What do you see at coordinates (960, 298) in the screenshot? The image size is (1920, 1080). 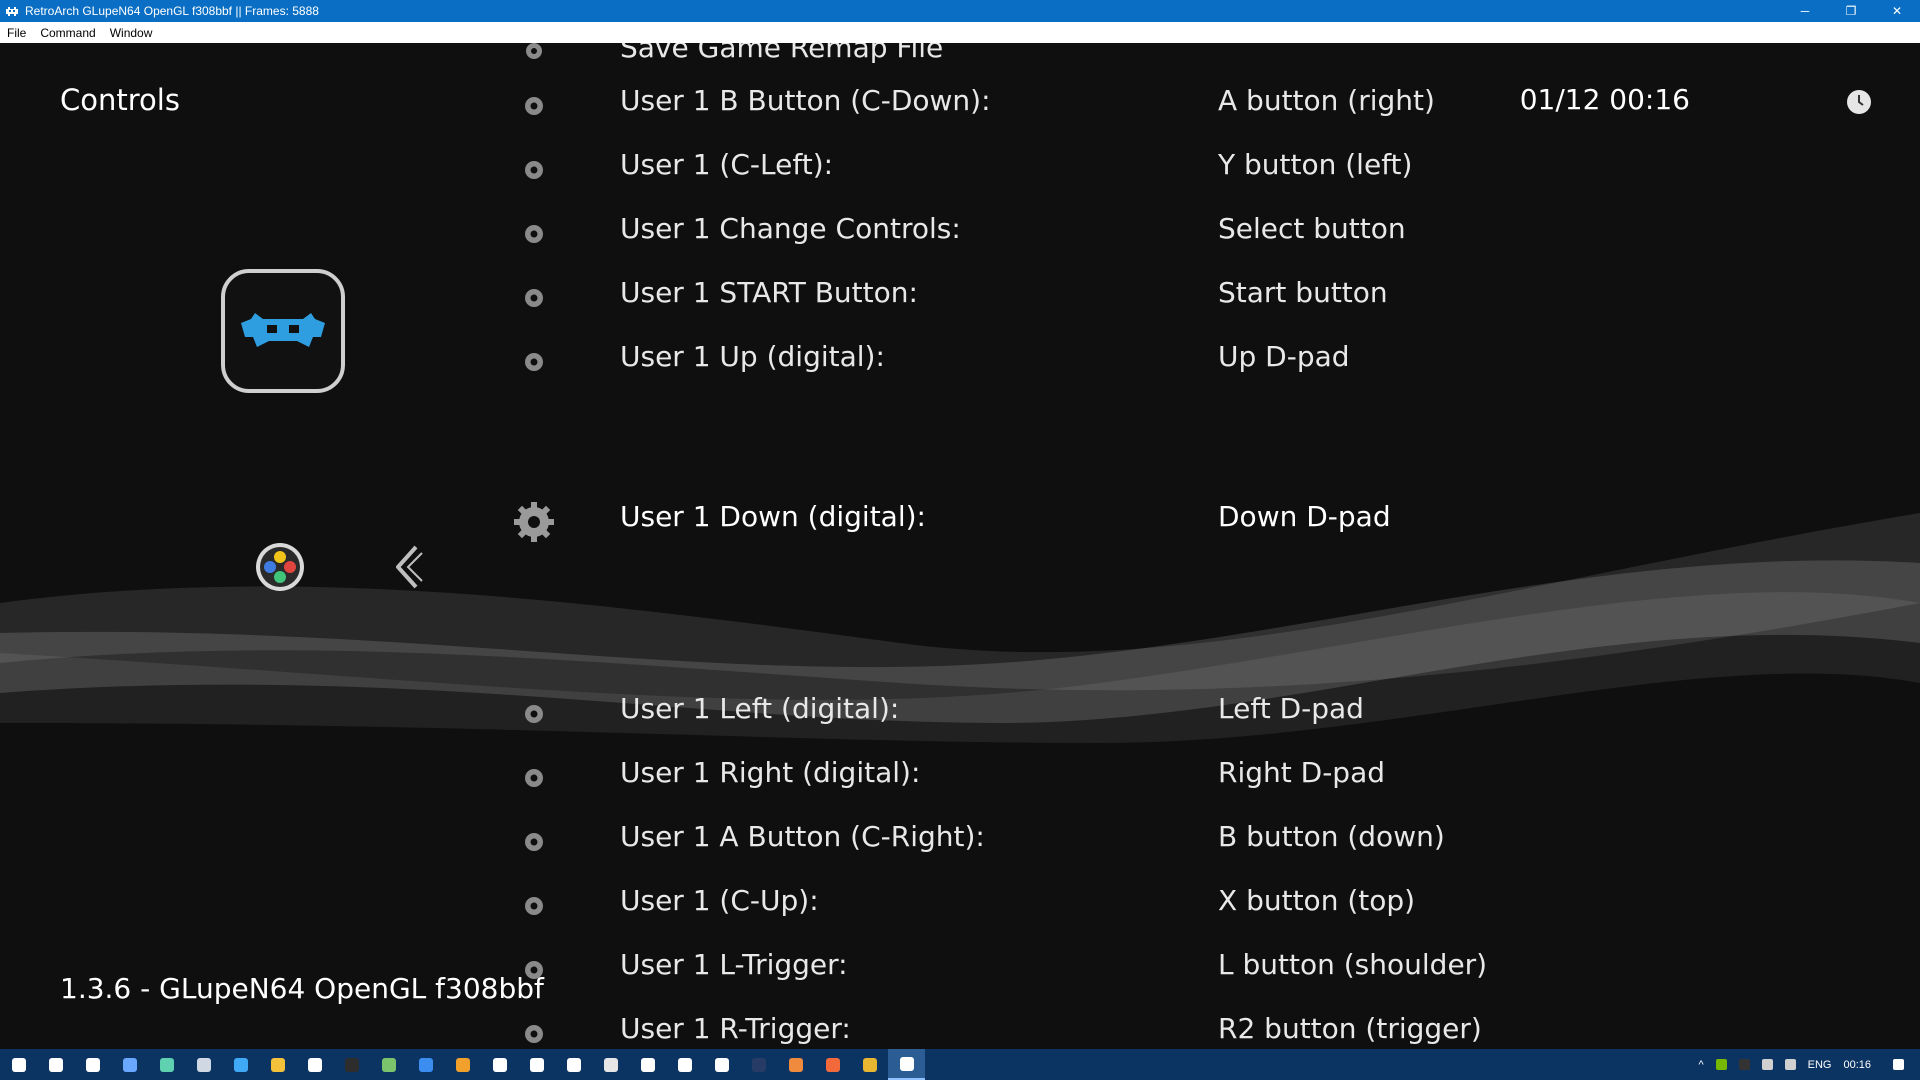 I see `menu-row: User 1 START Button: Start button` at bounding box center [960, 298].